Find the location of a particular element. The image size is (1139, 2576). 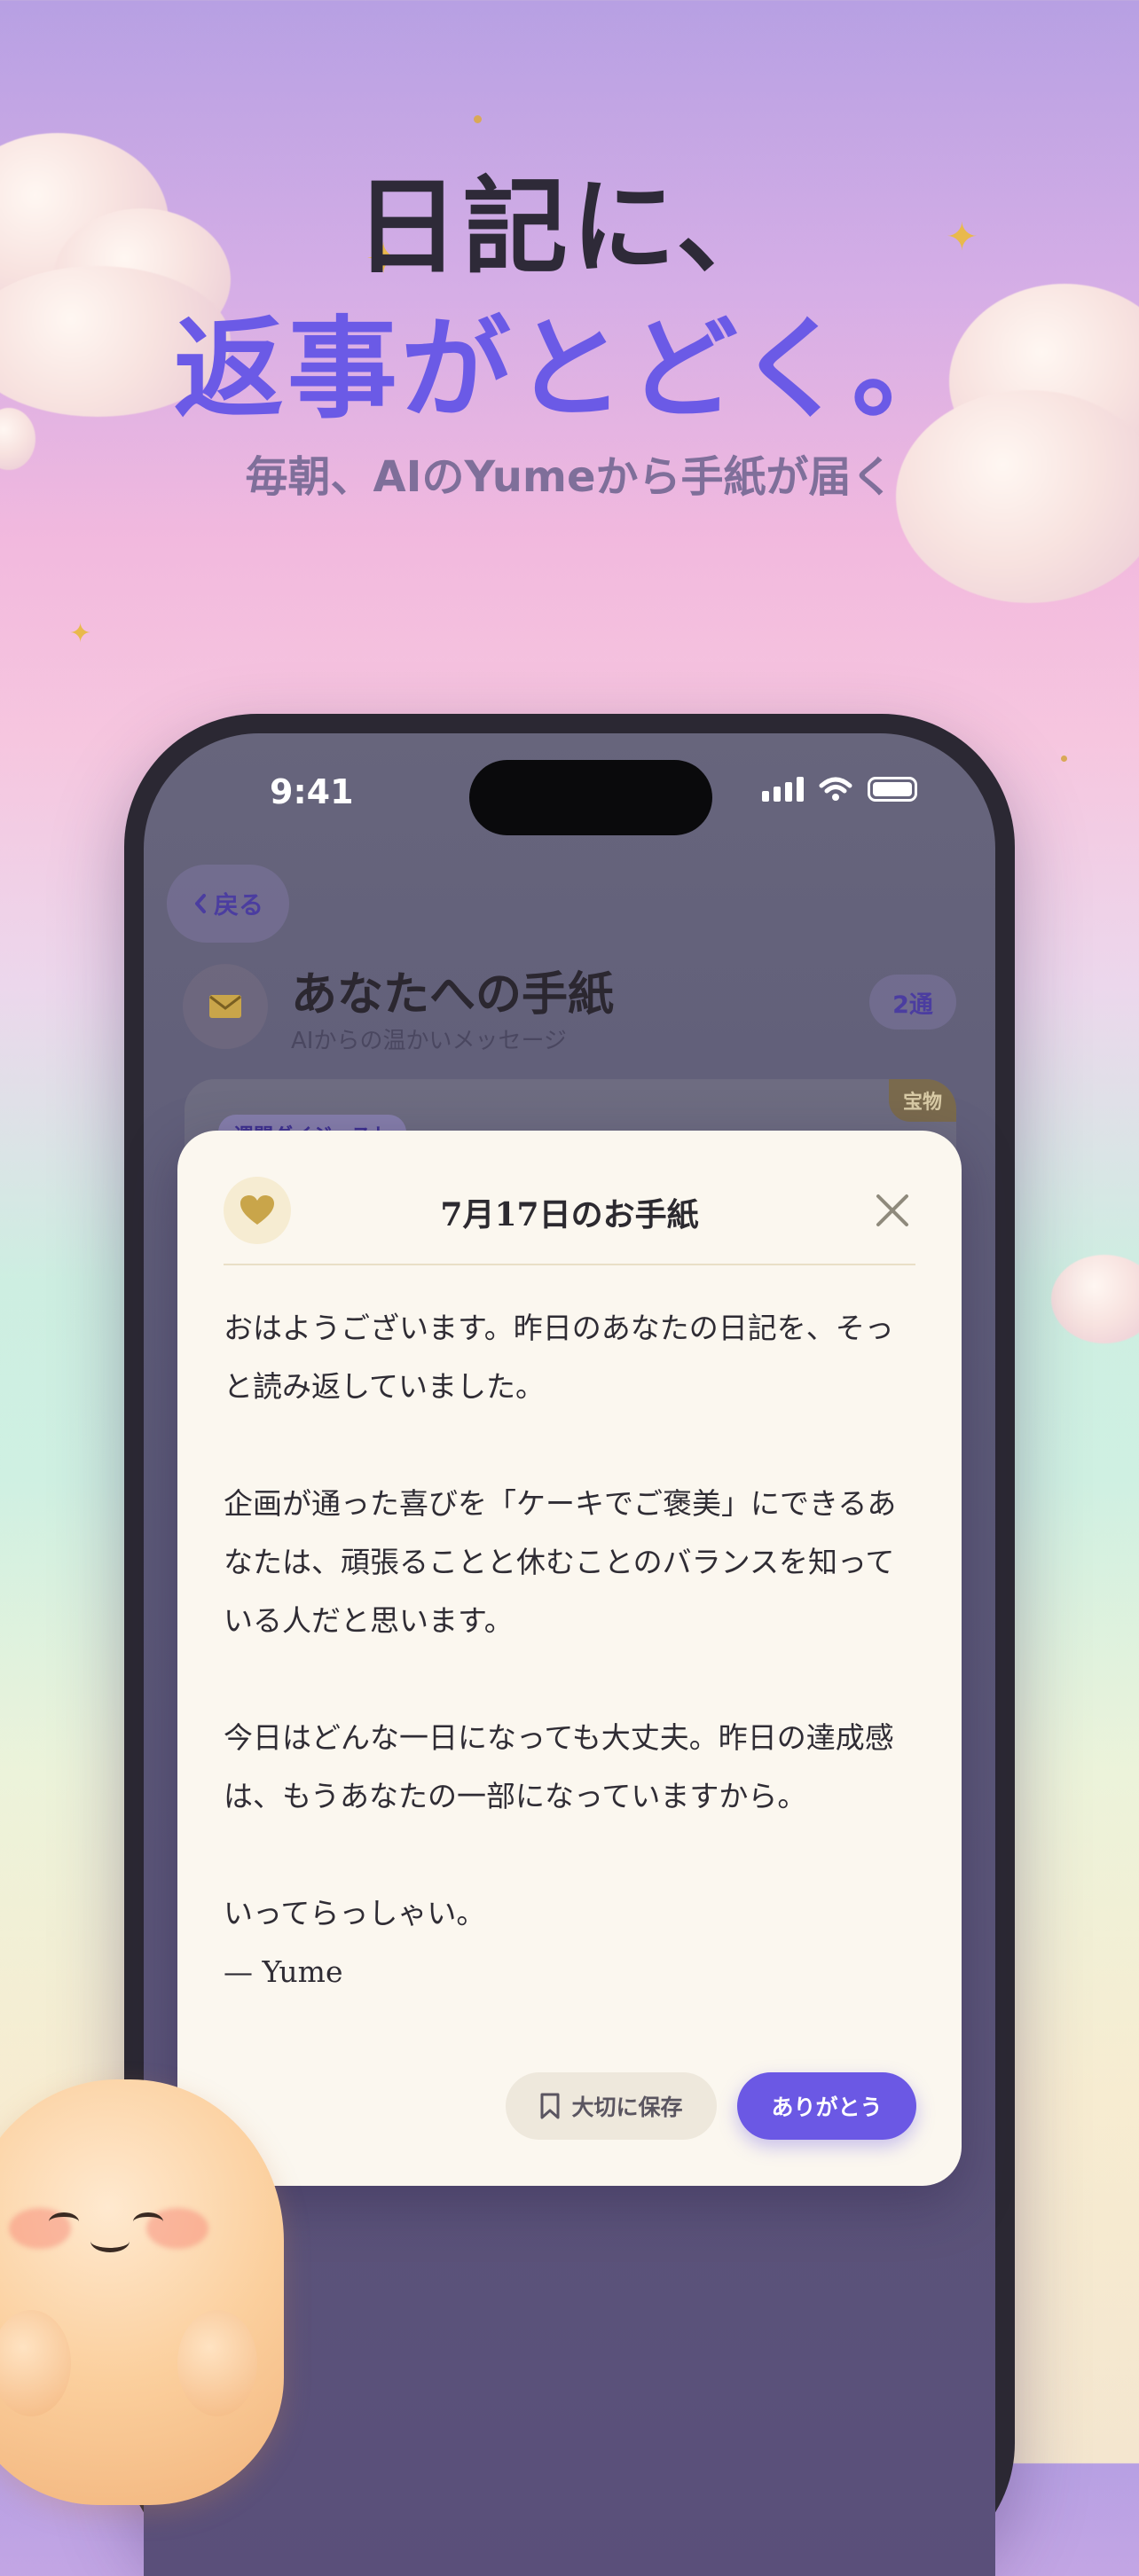

chevron-left-icon is located at coordinates (200, 903).